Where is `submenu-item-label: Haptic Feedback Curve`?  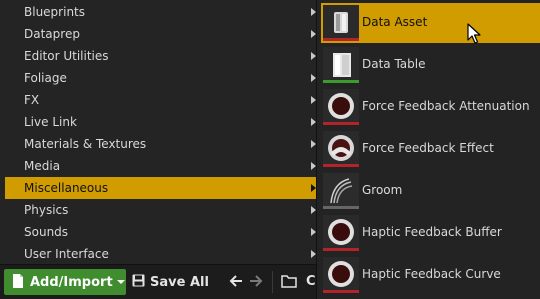 submenu-item-label: Haptic Feedback Curve is located at coordinates (431, 274).